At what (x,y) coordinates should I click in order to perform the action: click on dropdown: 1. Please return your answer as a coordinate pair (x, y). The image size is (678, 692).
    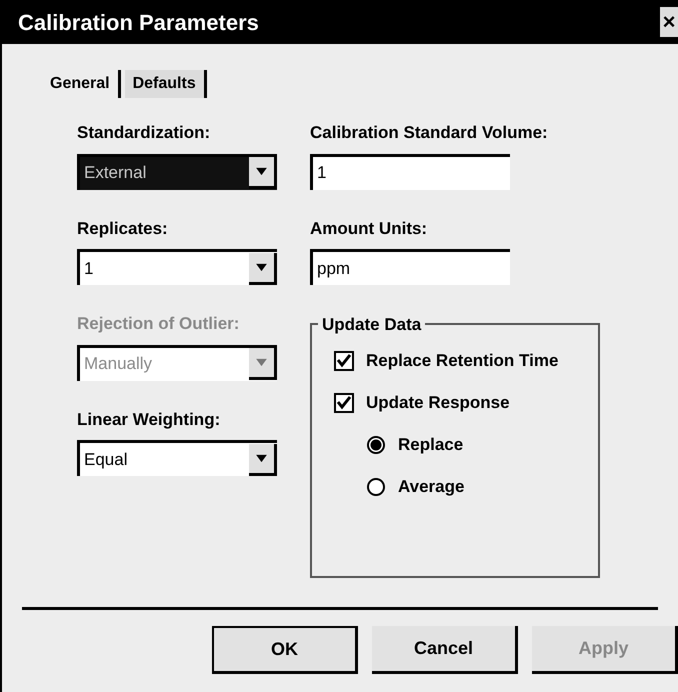
    Looking at the image, I should click on (177, 267).